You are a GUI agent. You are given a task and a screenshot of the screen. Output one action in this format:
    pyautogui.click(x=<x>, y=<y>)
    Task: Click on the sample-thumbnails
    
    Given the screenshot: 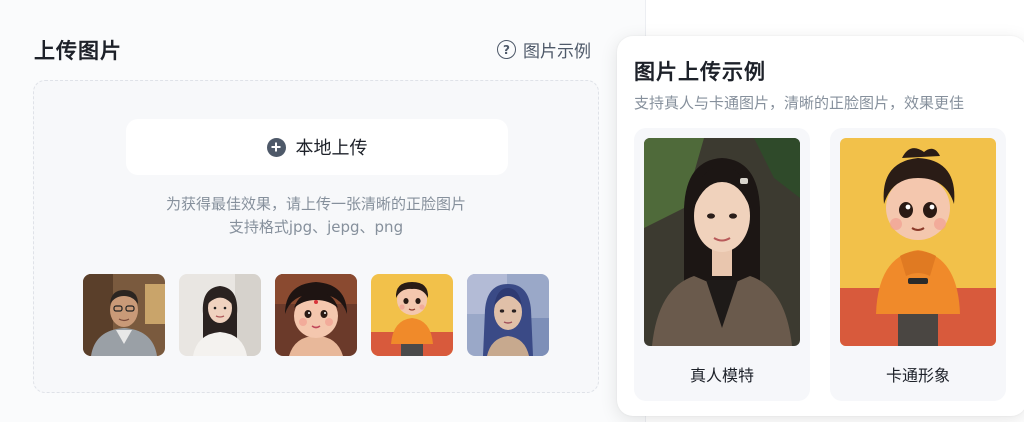 What is the action you would take?
    pyautogui.click(x=316, y=315)
    